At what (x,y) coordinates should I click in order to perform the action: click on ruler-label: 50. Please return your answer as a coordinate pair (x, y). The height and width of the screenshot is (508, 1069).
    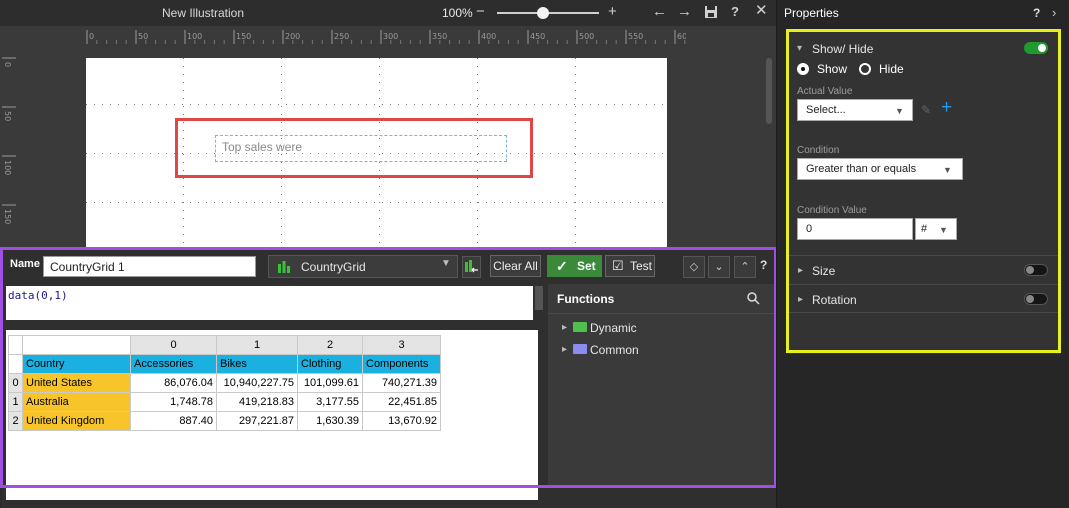
    Looking at the image, I should click on (143, 36).